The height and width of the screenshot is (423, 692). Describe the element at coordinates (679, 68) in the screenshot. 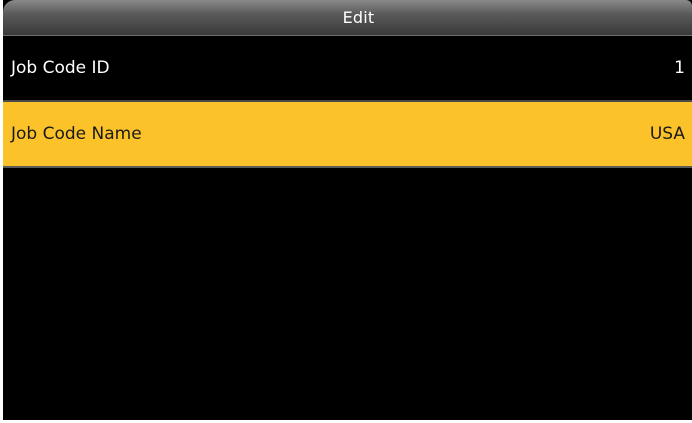

I see `field-value-job-code-id: 1` at that location.